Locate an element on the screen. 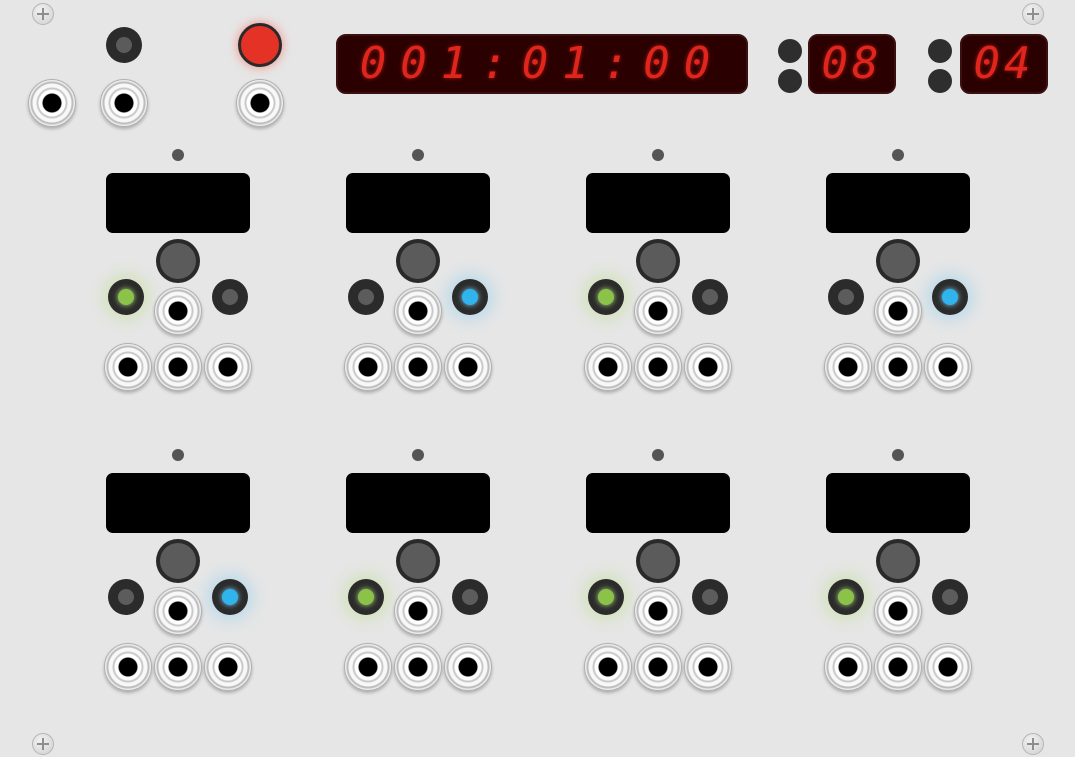 This screenshot has height=757, width=1075. value-b-display-value: 04 is located at coordinates (1004, 63).